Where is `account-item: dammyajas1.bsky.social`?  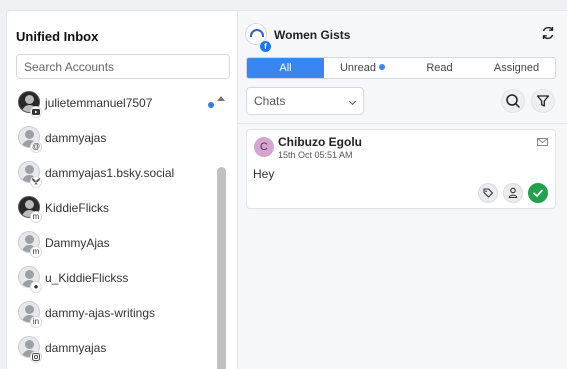 account-item: dammyajas1.bsky.social is located at coordinates (112, 178).